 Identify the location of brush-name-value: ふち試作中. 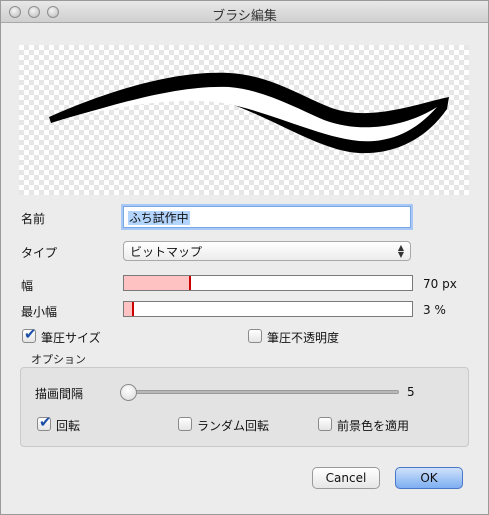
(159, 218).